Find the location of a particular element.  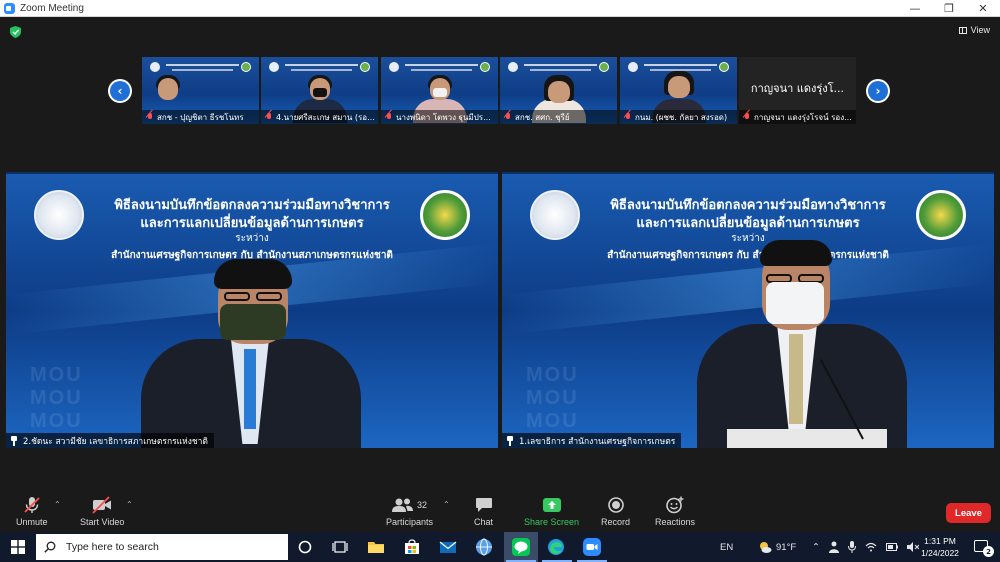

microphone-icon is located at coordinates (851, 547).